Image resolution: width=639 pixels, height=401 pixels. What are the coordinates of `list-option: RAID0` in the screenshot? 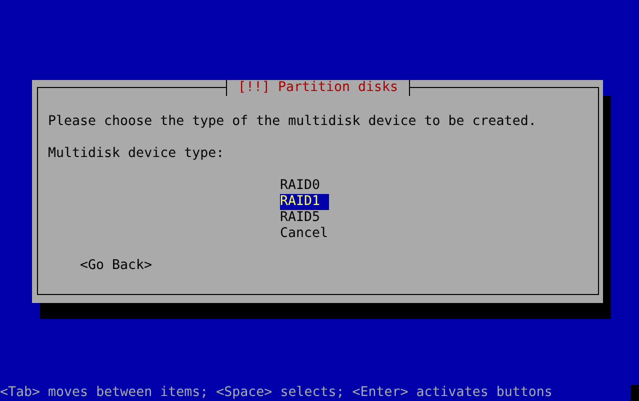 It's located at (304, 186).